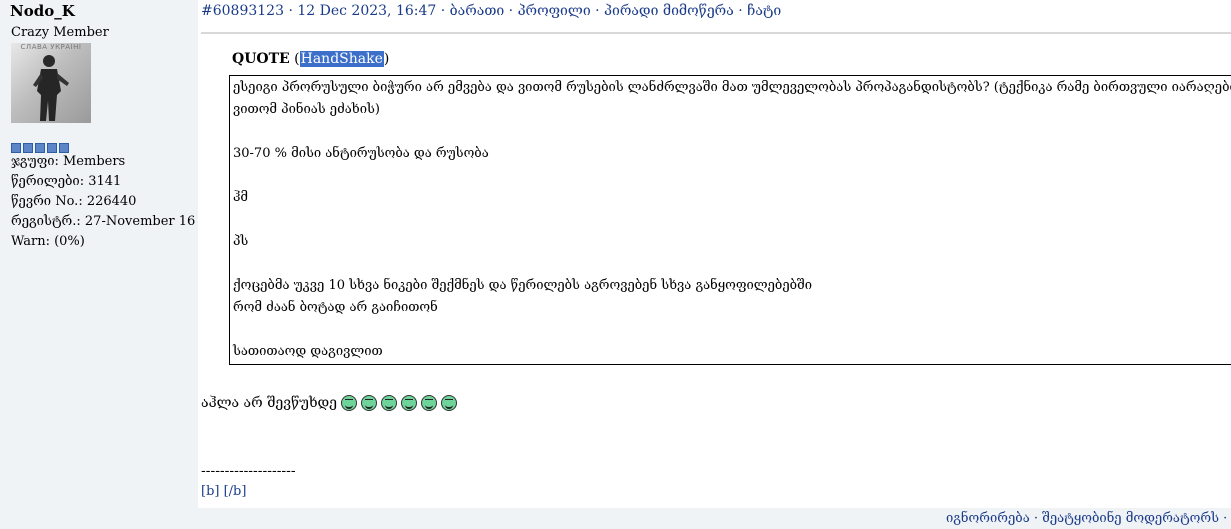 The width and height of the screenshot is (1231, 529). What do you see at coordinates (60, 32) in the screenshot?
I see `user-title: Crazy Member` at bounding box center [60, 32].